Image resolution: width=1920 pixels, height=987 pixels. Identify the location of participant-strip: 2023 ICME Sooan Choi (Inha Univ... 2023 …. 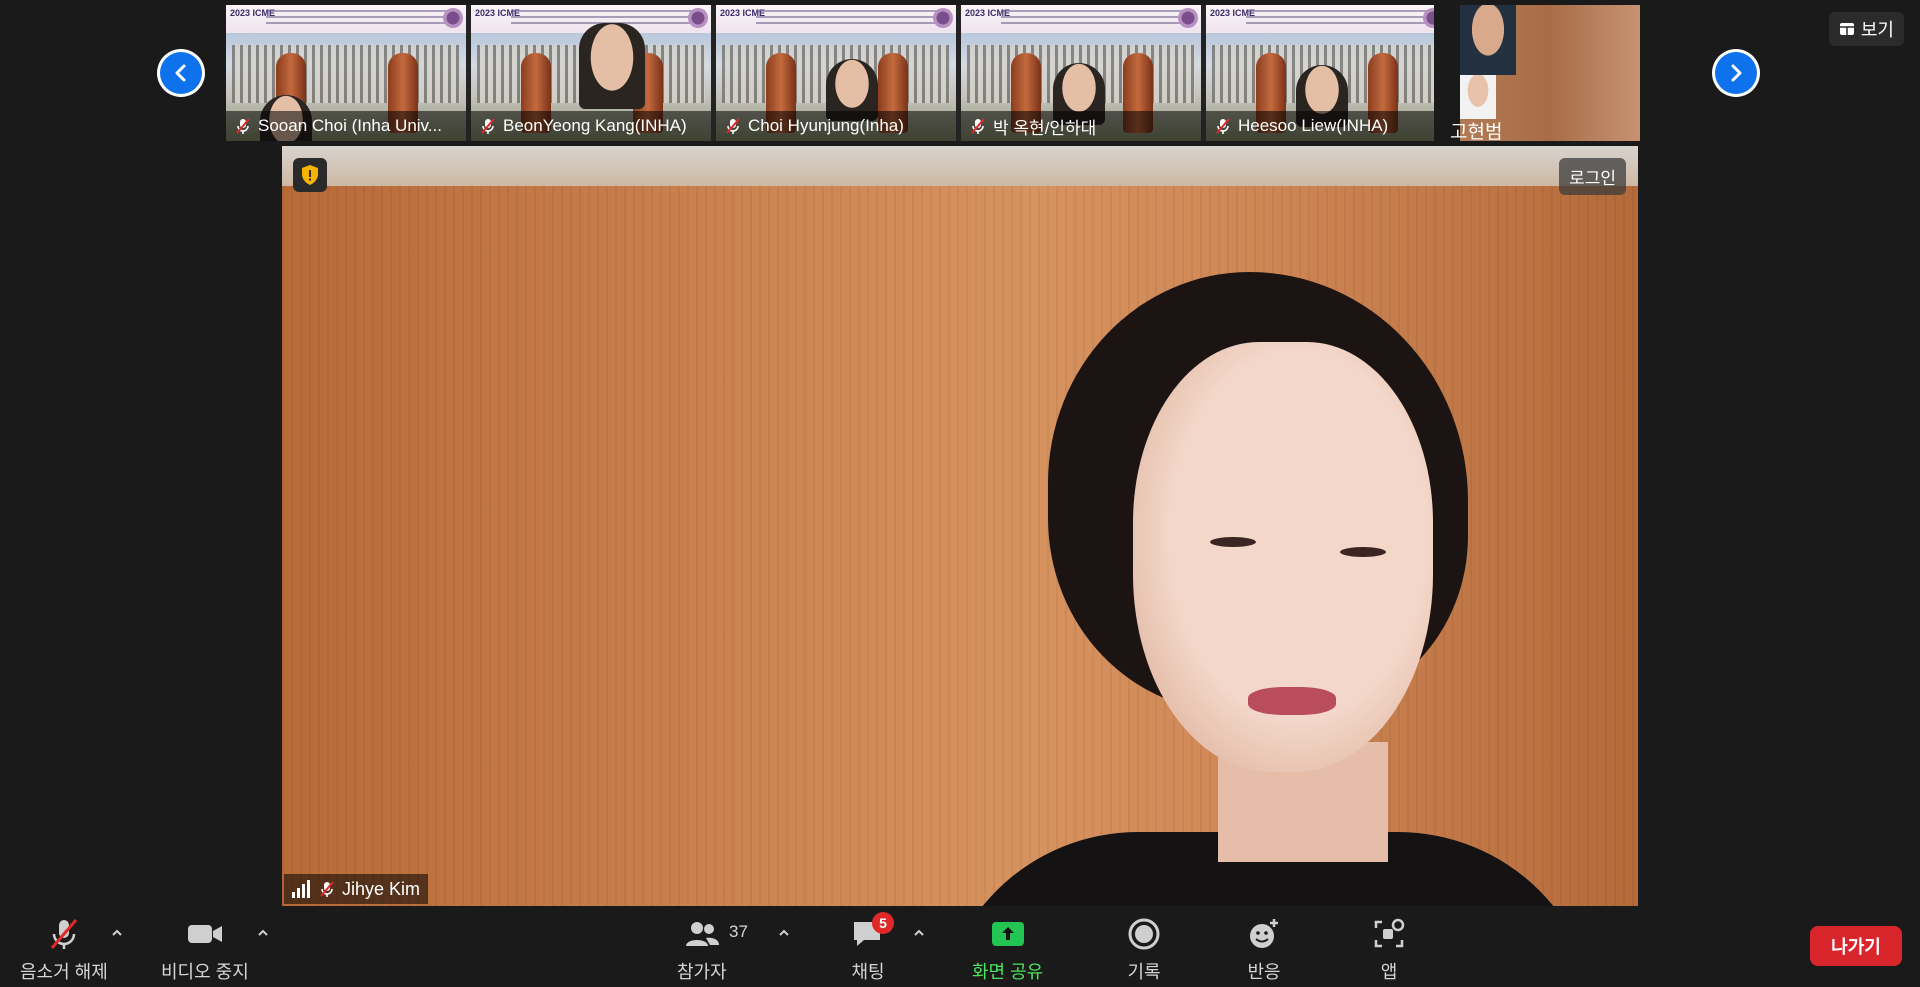
(960, 72).